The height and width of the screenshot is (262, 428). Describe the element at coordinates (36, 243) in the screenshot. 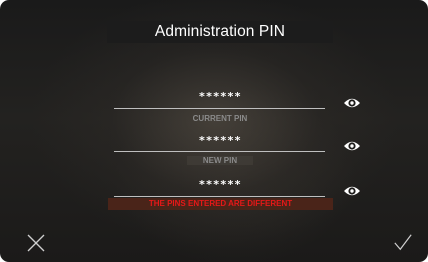

I see `close-icon` at that location.